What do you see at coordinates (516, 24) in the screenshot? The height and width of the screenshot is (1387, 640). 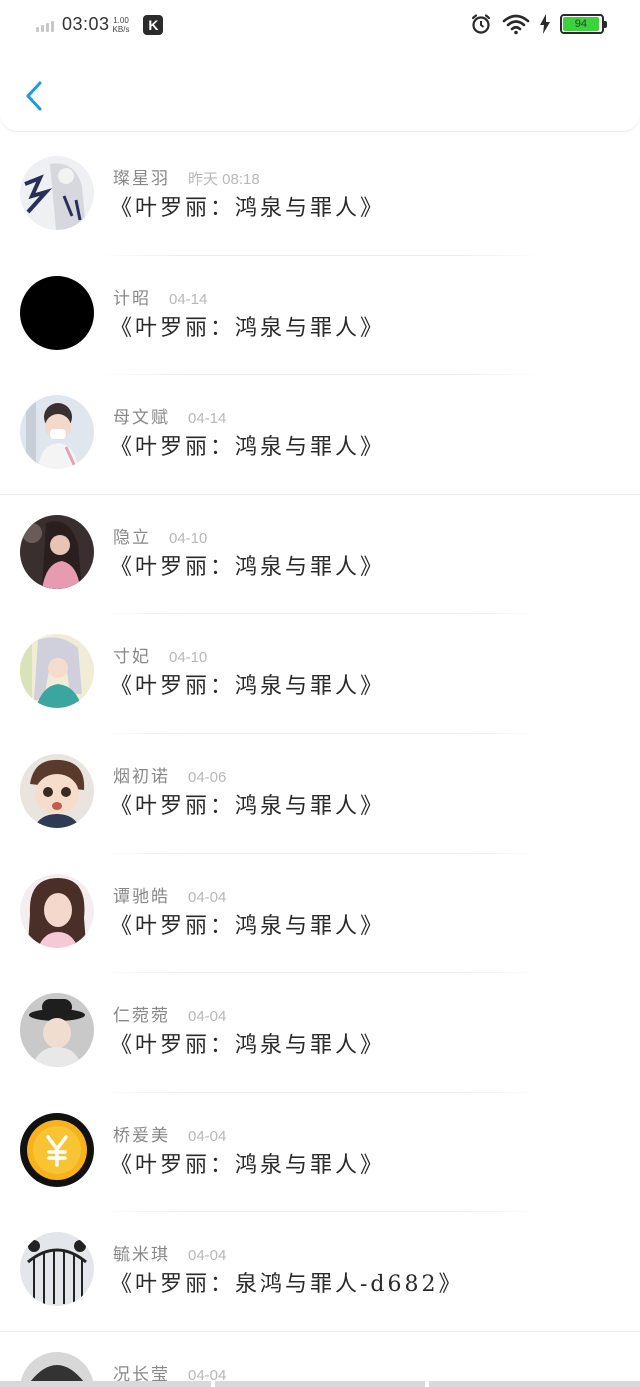 I see `wifi-icon` at bounding box center [516, 24].